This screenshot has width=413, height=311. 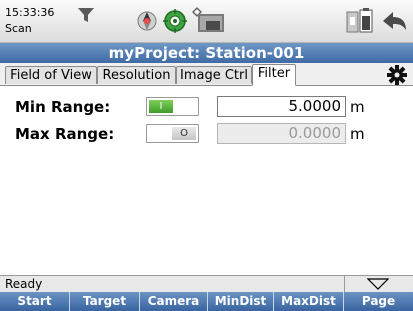 What do you see at coordinates (360, 21) in the screenshot?
I see `battery-memory-icon` at bounding box center [360, 21].